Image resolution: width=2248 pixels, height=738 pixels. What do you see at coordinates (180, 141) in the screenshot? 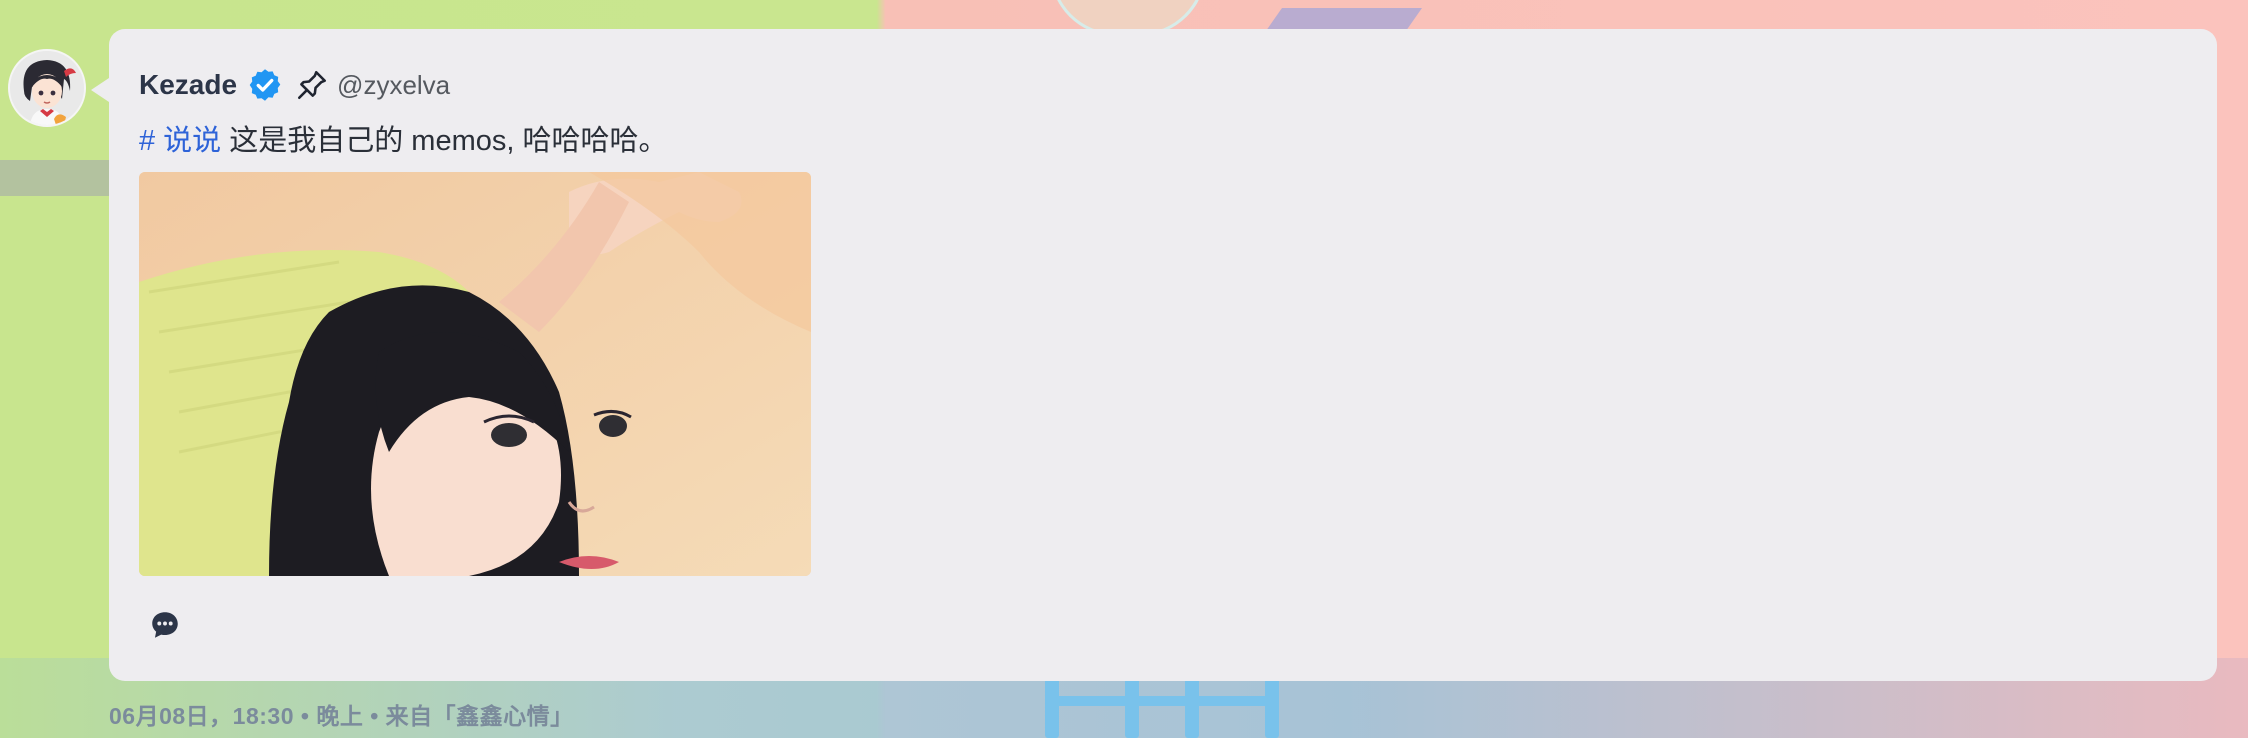
I see `post-tag-link: # 说说` at bounding box center [180, 141].